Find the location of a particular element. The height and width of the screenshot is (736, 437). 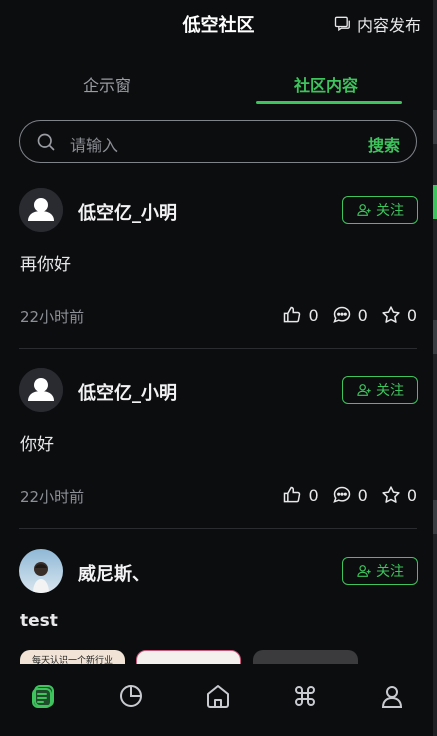

tab-showcase: 企示窗 is located at coordinates (107, 84).